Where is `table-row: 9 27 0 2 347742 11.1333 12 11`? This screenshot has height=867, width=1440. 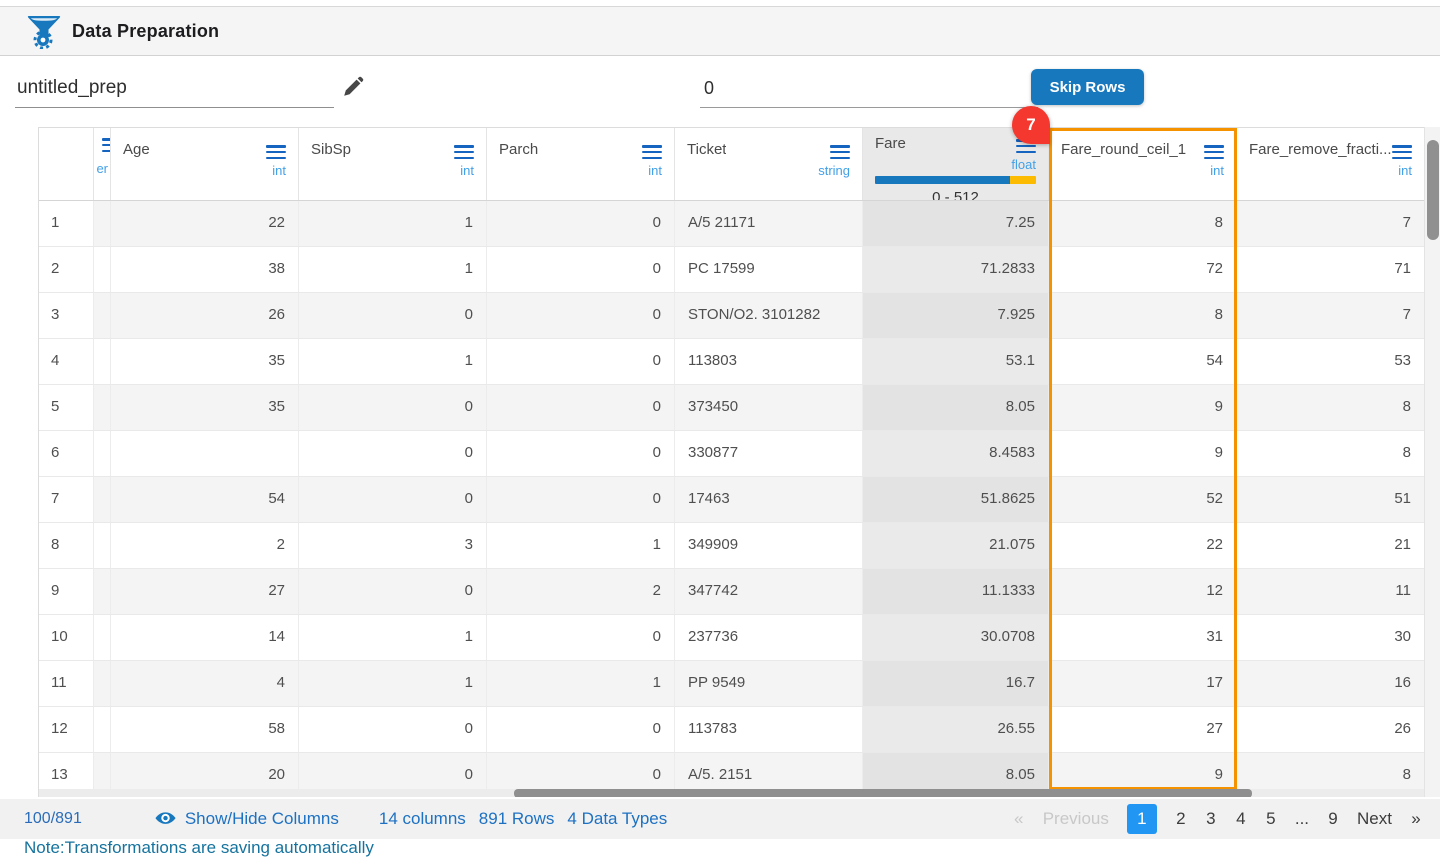 table-row: 9 27 0 2 347742 11.1333 12 11 is located at coordinates (731, 592).